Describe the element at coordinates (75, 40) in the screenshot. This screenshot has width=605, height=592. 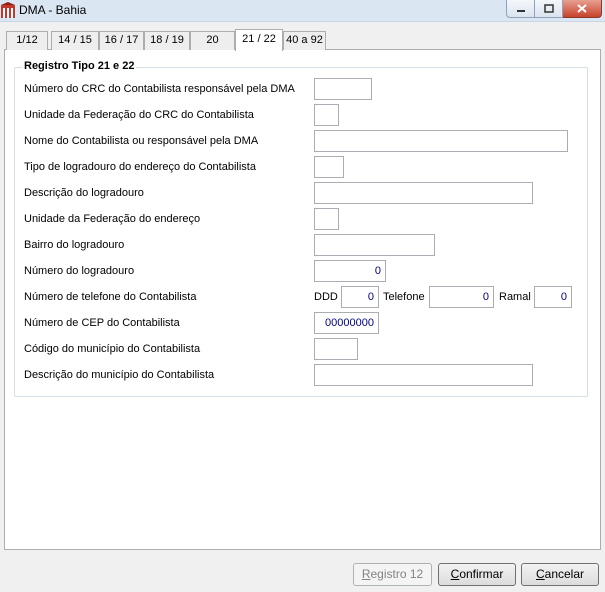
I see `tab-14-15: 14 / 15` at that location.